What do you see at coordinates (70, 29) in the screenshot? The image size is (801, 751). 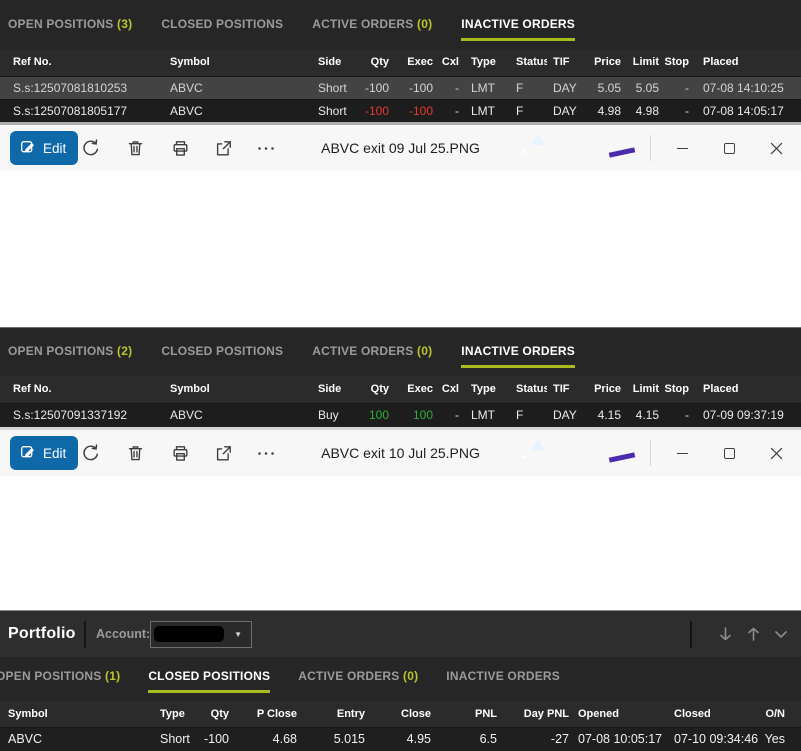 I see `tab-open-positions: OPEN POSITIONS (3)` at bounding box center [70, 29].